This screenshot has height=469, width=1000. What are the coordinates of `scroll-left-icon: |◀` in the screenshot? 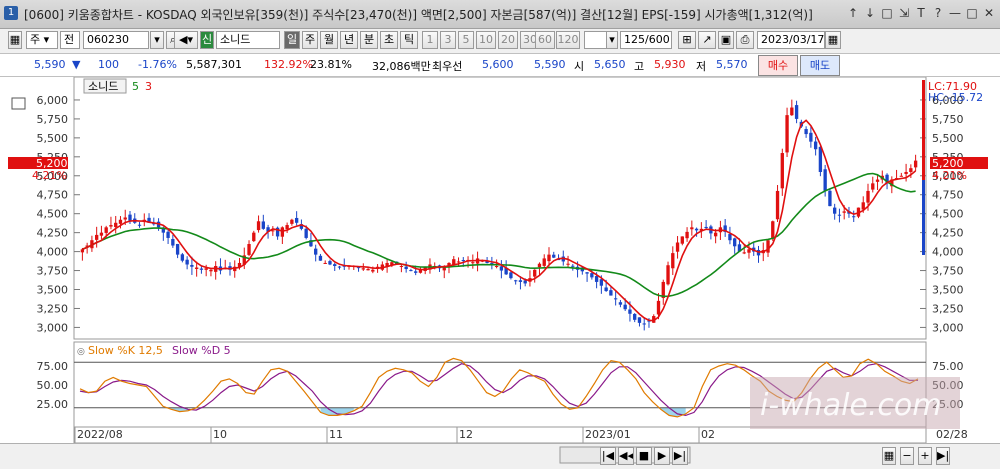 It's located at (608, 456).